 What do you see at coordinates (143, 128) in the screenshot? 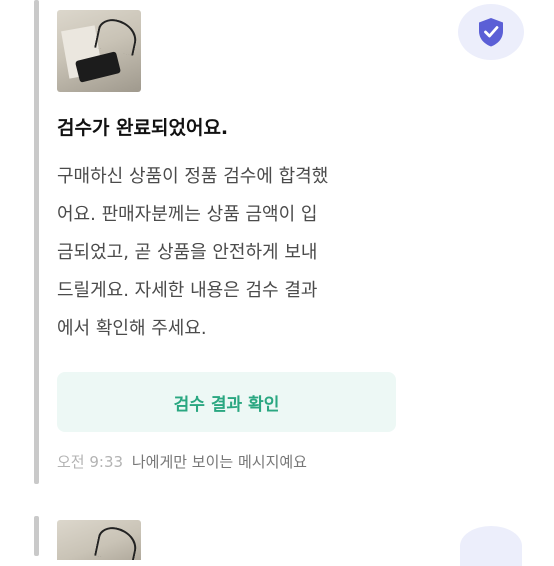
I see `message-title: 검수가 완료되었어요.` at bounding box center [143, 128].